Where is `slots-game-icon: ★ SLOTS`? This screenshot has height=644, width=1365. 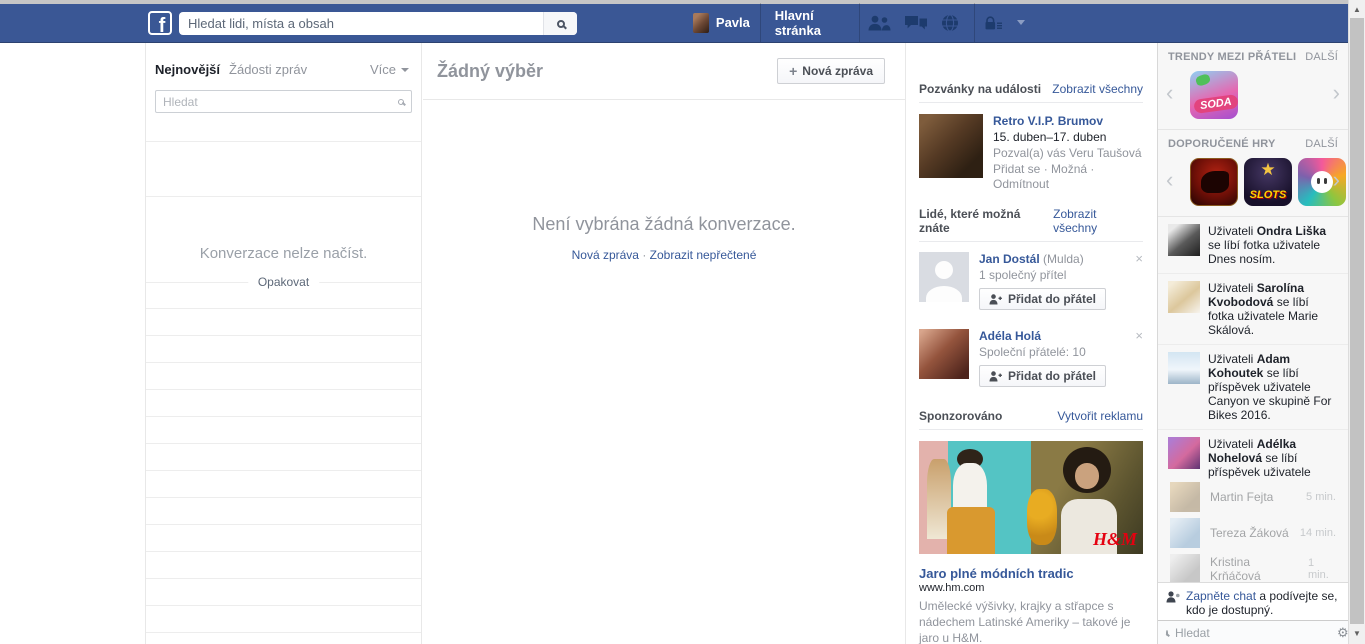
slots-game-icon: ★ SLOTS is located at coordinates (1268, 182).